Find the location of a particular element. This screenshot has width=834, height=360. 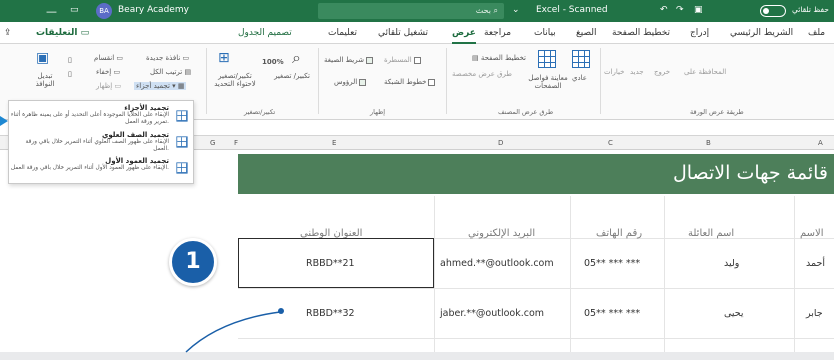

tab-insert: إدراج is located at coordinates (699, 33).